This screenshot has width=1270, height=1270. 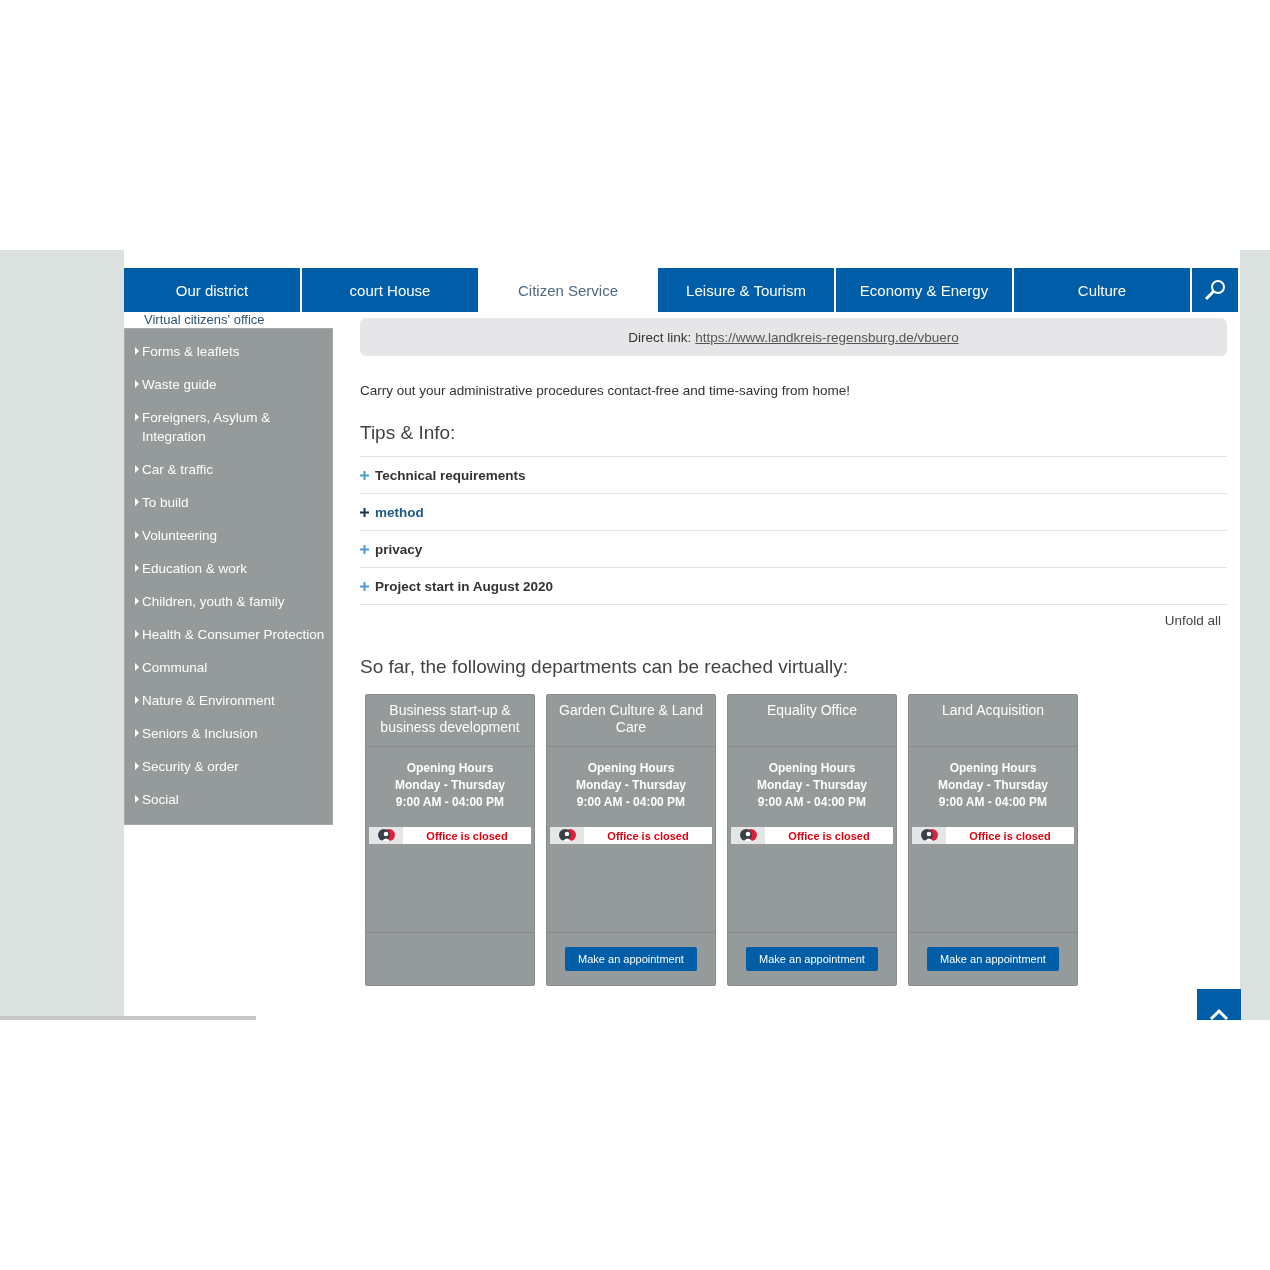 I want to click on nav-tab: Culture, so click(x=1102, y=290).